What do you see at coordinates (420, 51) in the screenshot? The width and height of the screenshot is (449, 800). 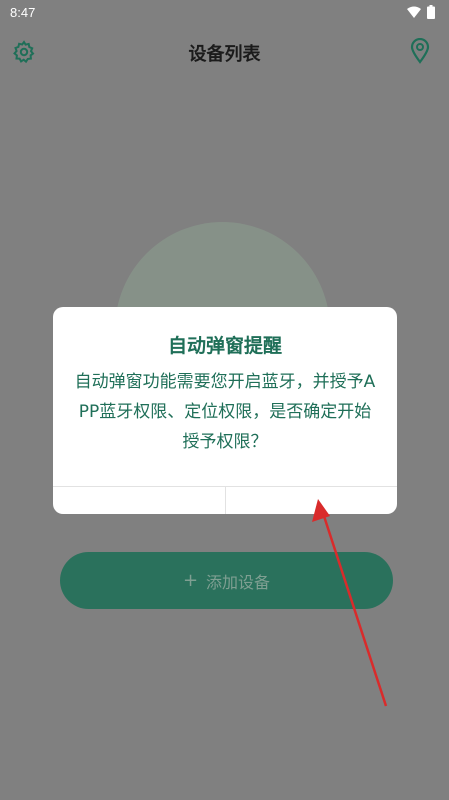 I see `location-pin-icon` at bounding box center [420, 51].